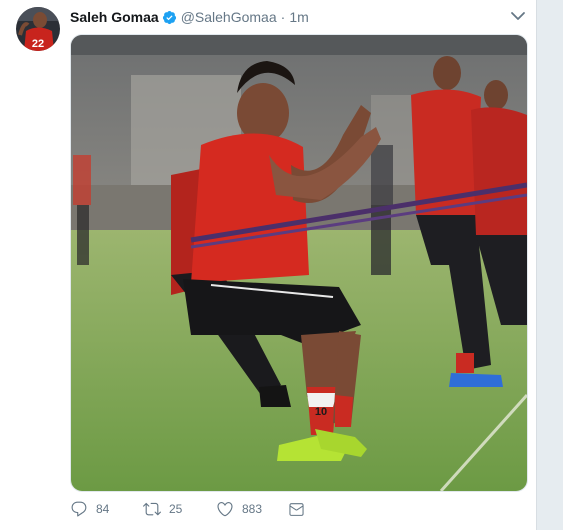  I want to click on retweet-count: 25, so click(176, 509).